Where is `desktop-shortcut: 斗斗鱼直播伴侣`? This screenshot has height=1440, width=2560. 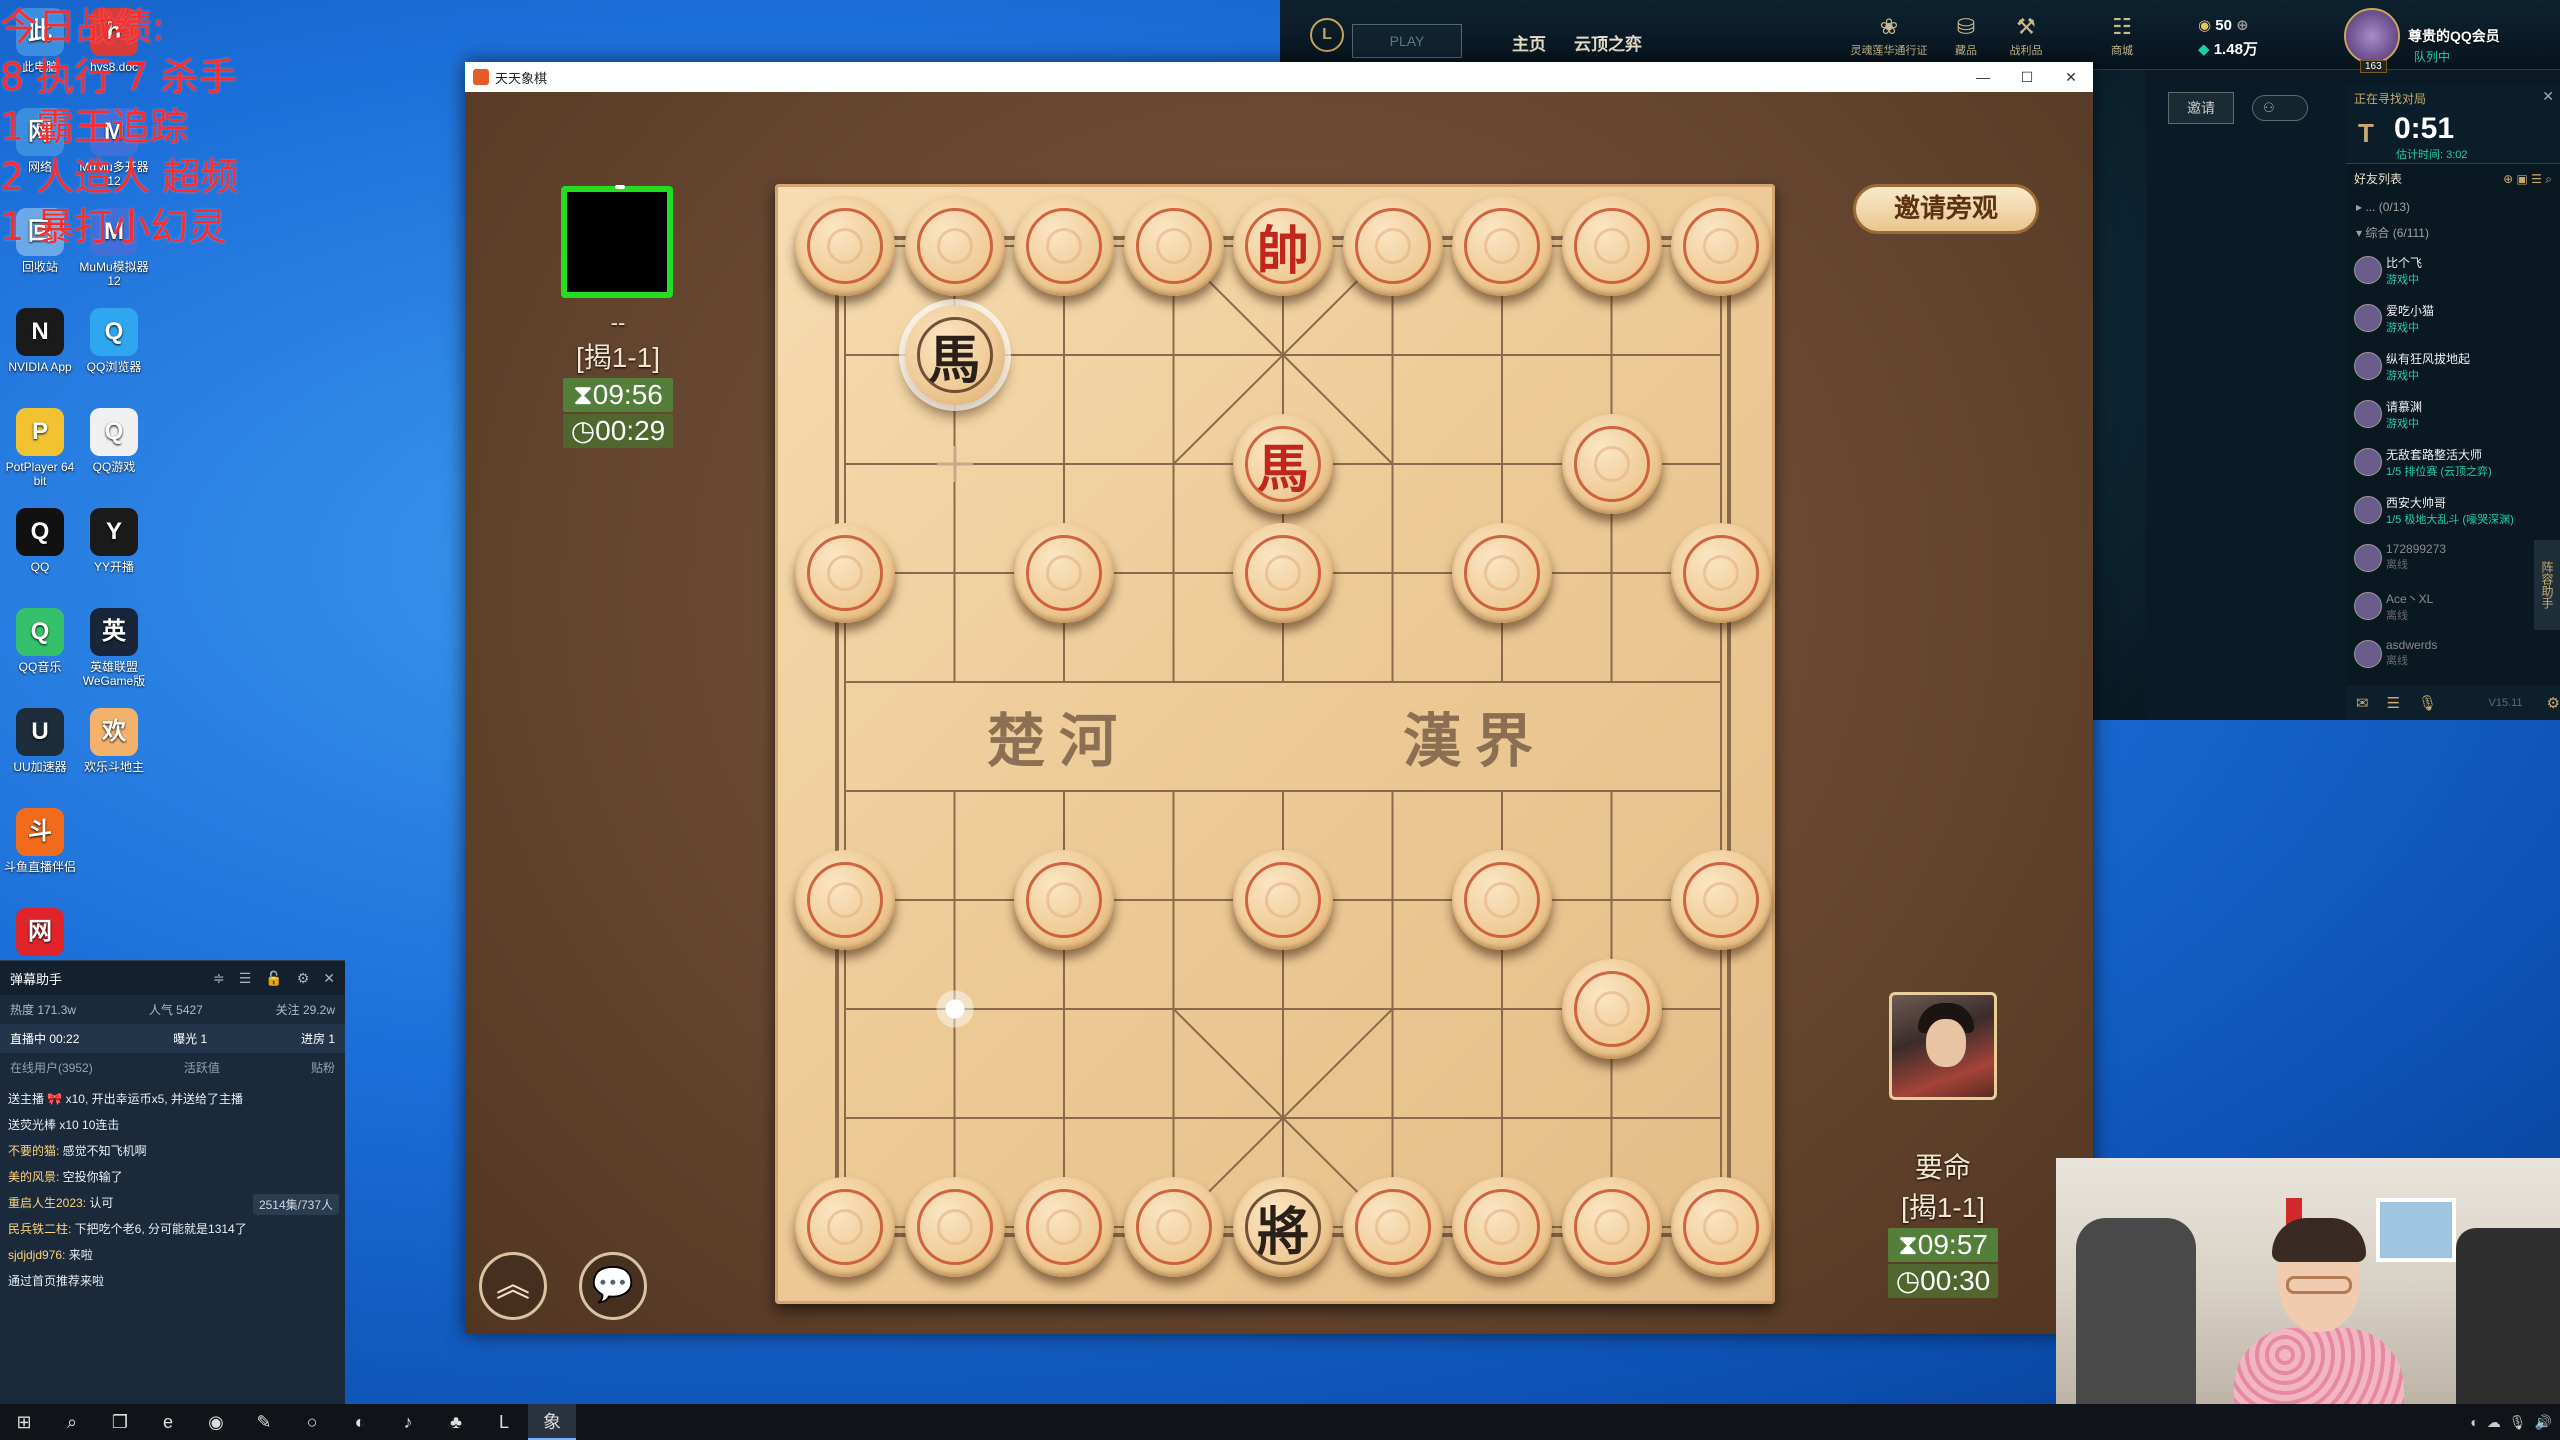 desktop-shortcut: 斗斗鱼直播伴侣 is located at coordinates (40, 841).